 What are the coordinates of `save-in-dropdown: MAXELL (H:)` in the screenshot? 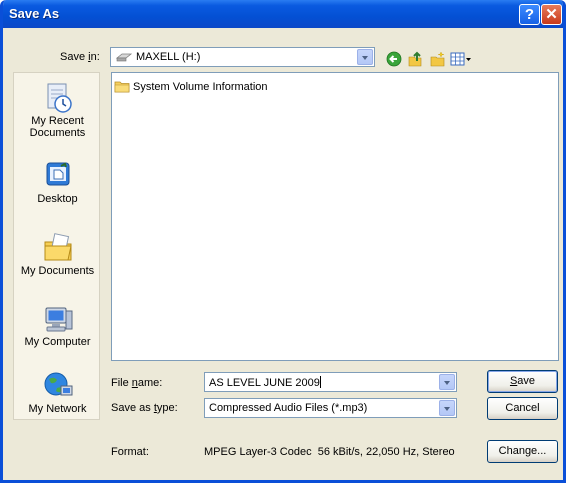 It's located at (242, 57).